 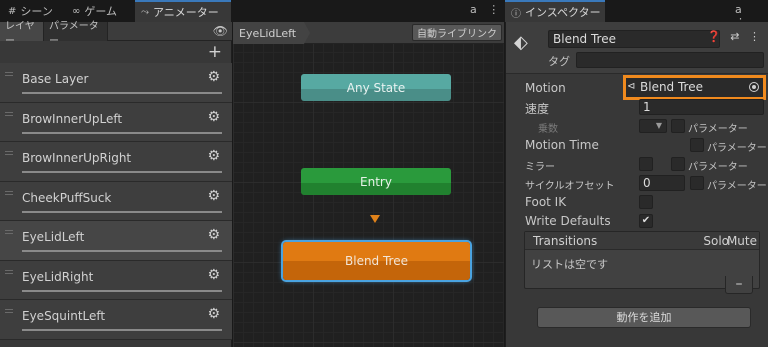 I want to click on gamepad-icon: ∞, so click(x=76, y=11).